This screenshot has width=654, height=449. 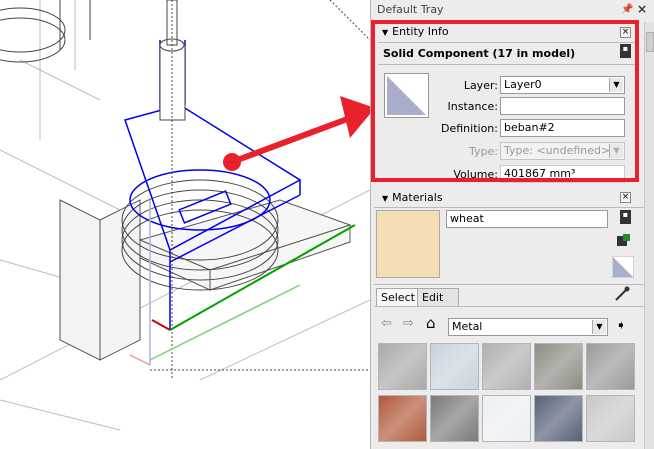 What do you see at coordinates (469, 128) in the screenshot?
I see `definition-label: Definition:` at bounding box center [469, 128].